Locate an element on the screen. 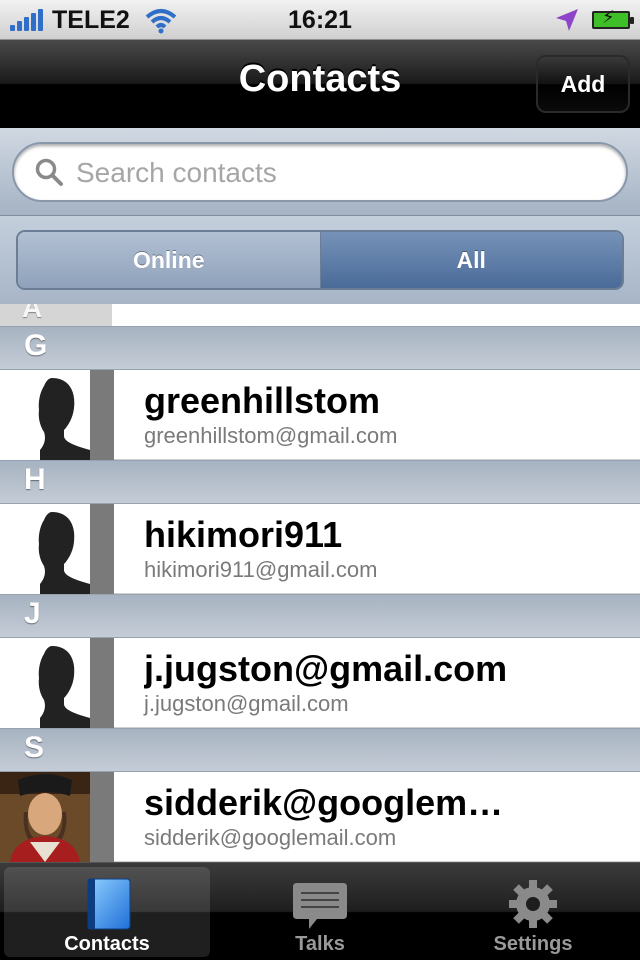  section-header-letter: J is located at coordinates (32, 613).